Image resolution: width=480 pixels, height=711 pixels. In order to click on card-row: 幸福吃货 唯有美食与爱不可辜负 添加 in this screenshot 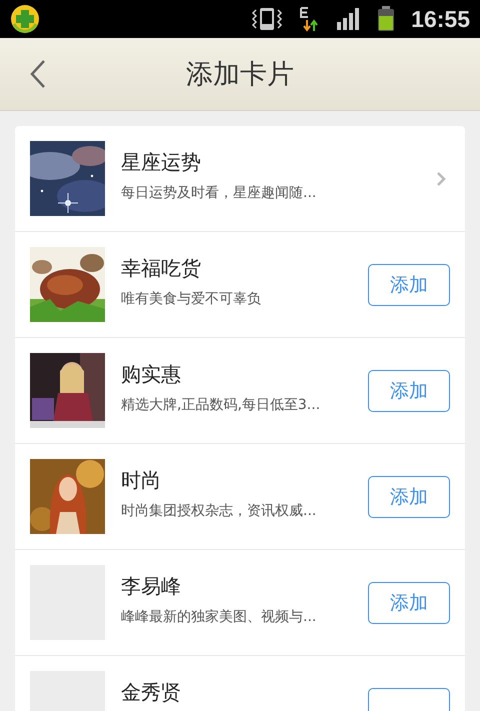, I will do `click(240, 285)`.